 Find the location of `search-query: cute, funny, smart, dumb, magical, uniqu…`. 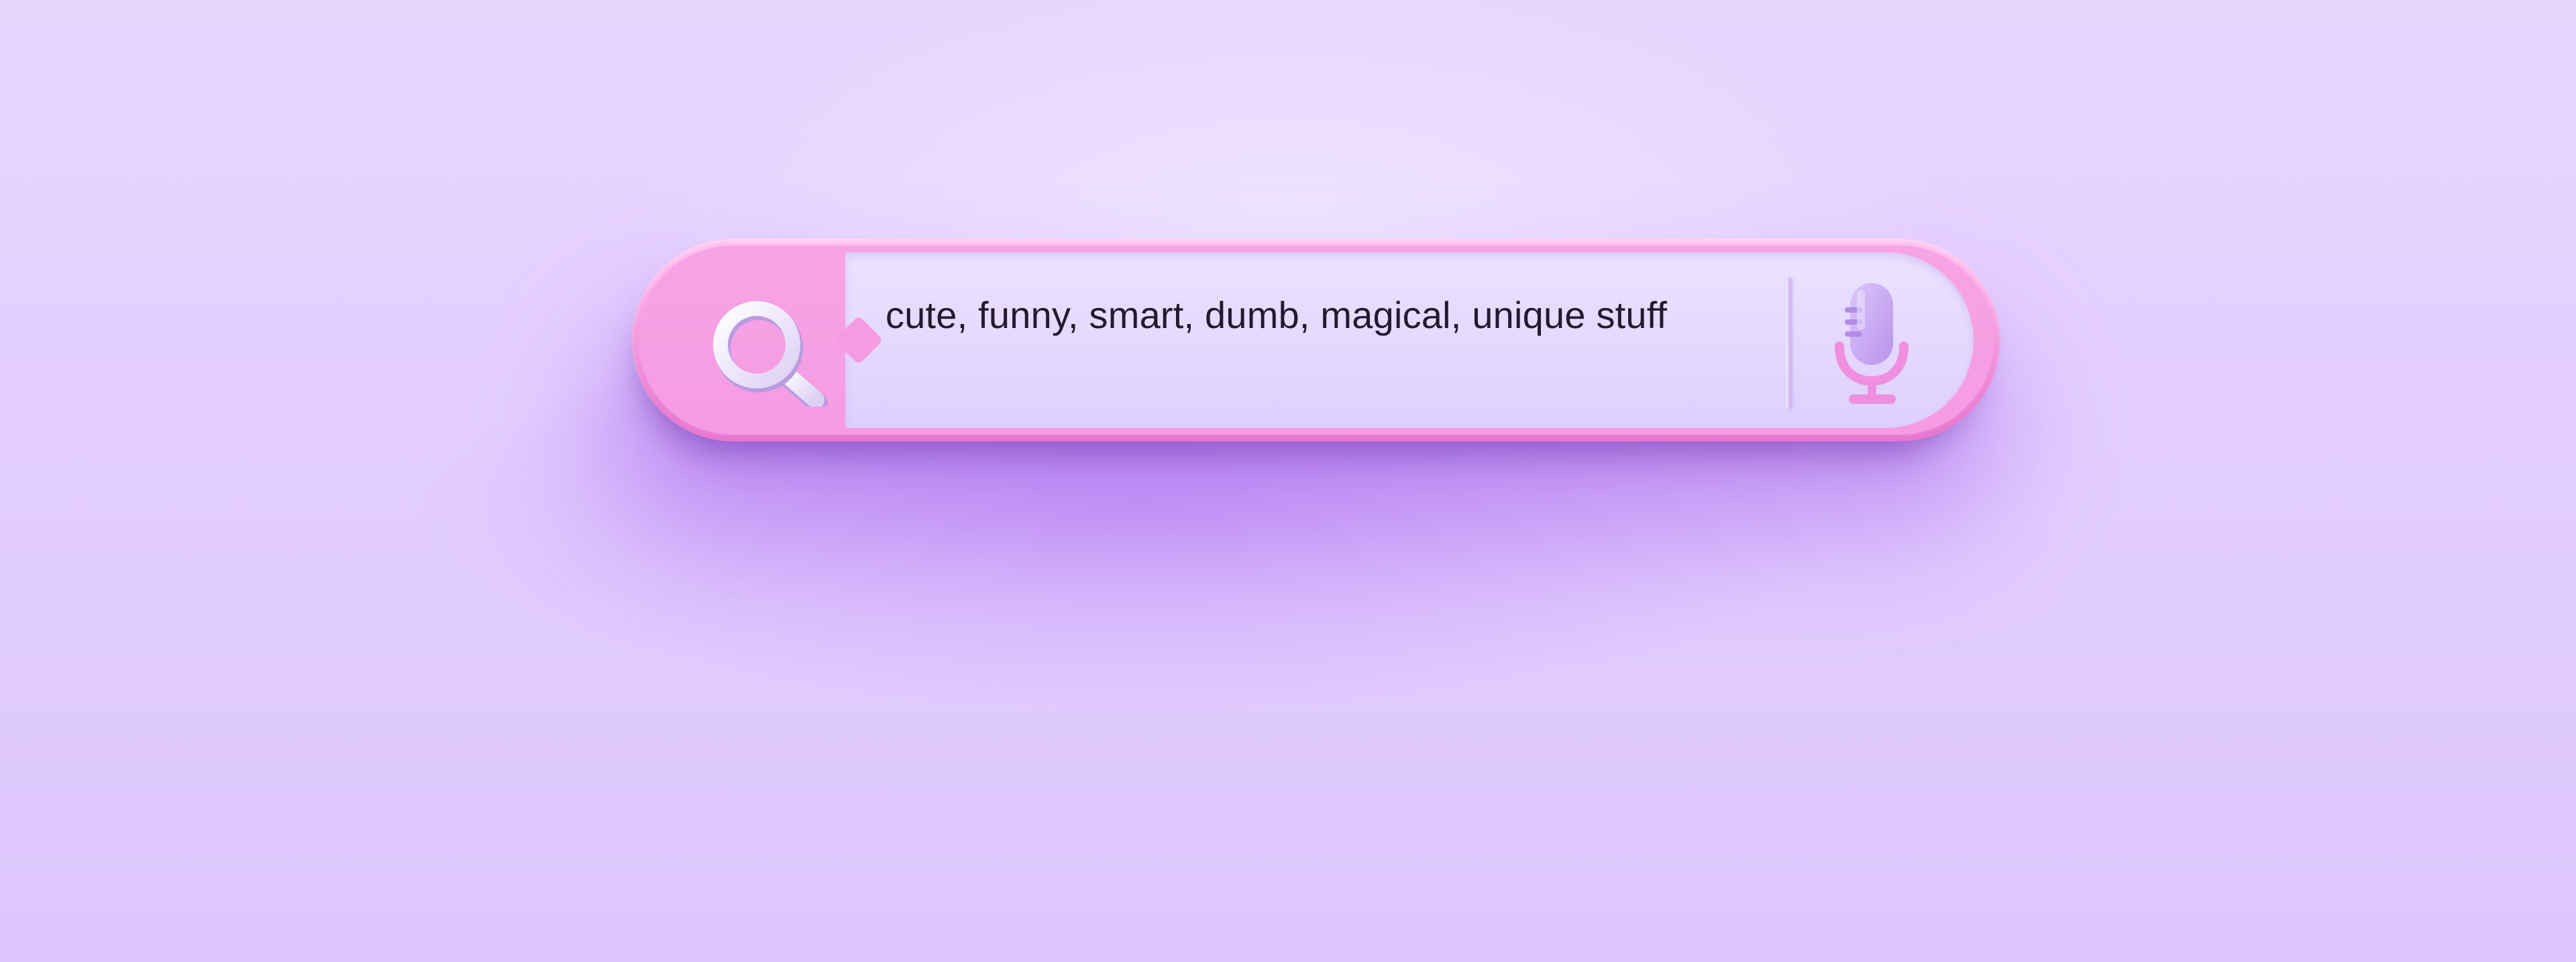

search-query: cute, funny, smart, dumb, magical, uniqu… is located at coordinates (1328, 315).